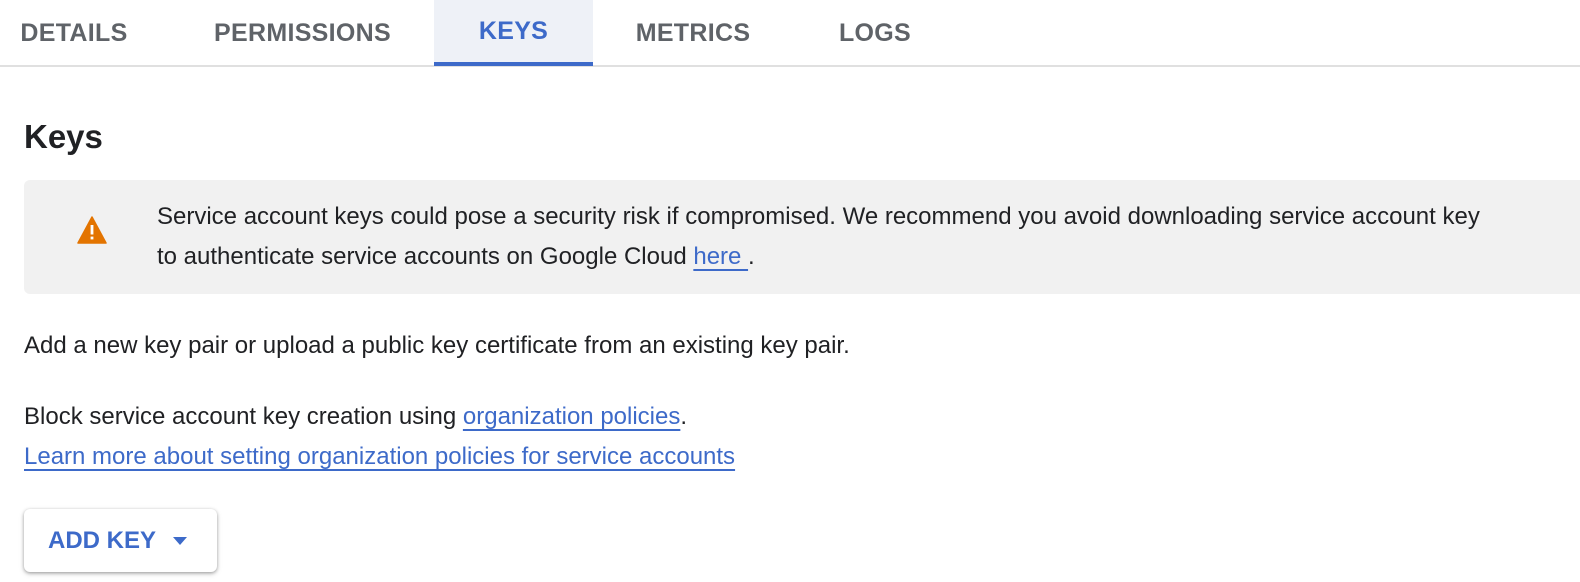 Image resolution: width=1580 pixels, height=582 pixels. Describe the element at coordinates (180, 540) in the screenshot. I see `caret-down-icon` at that location.